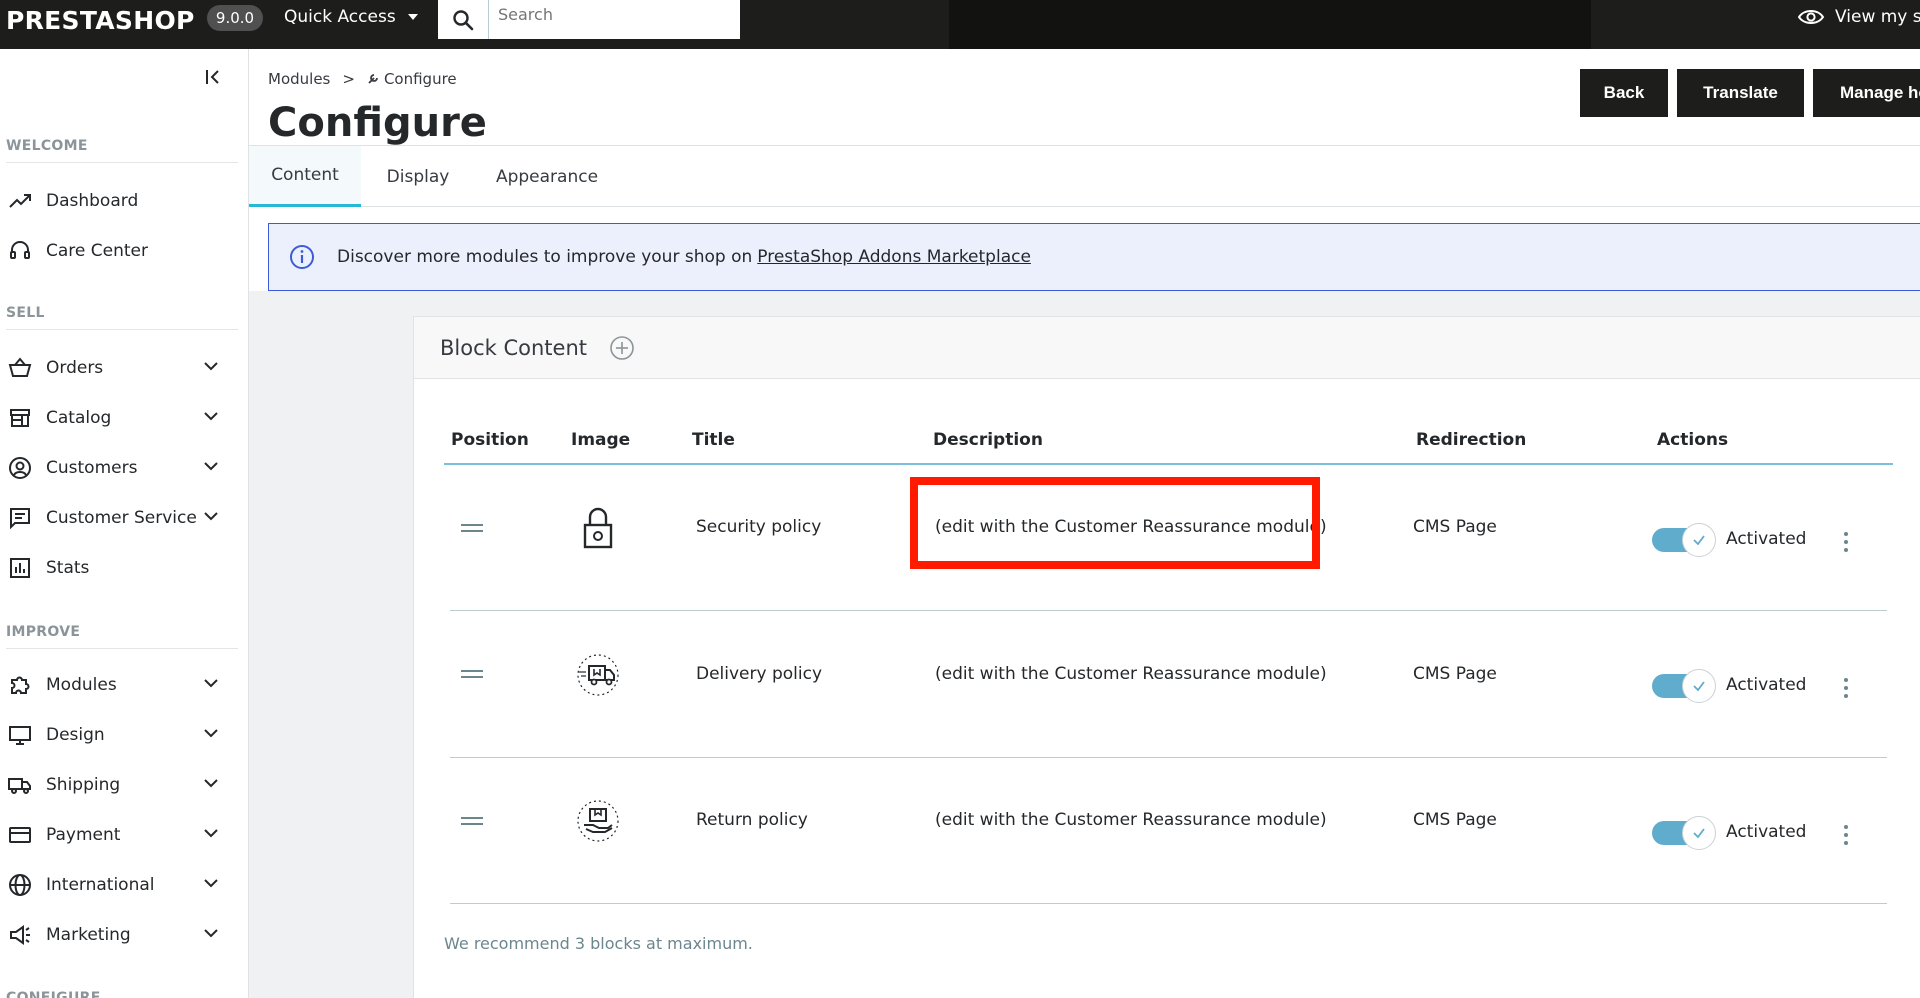 The image size is (1920, 998). I want to click on sidebar-item-modules: Modules, so click(122, 685).